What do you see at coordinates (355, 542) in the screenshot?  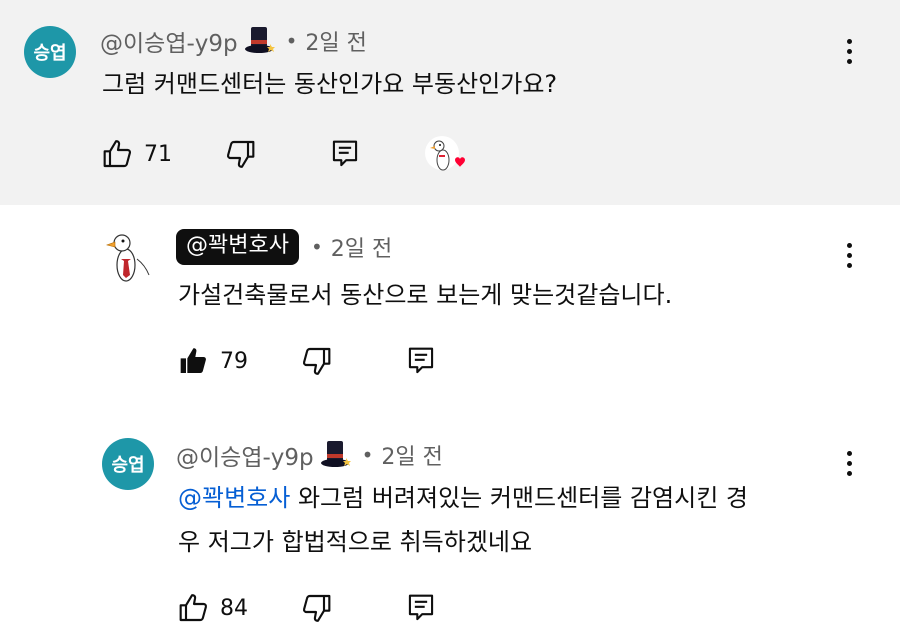 I see `comment-text-line: 우 저그가 합법적으로 취득하겠네요` at bounding box center [355, 542].